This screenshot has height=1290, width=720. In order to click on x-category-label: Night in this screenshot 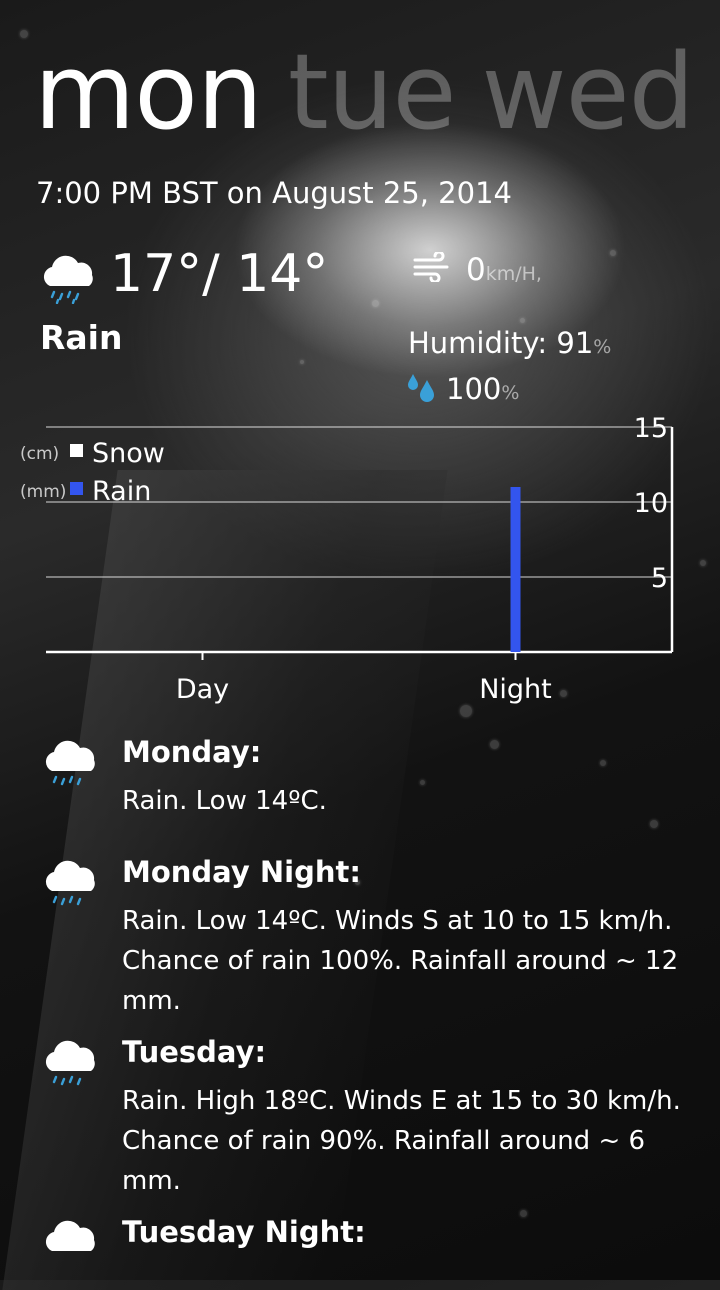, I will do `click(515, 689)`.